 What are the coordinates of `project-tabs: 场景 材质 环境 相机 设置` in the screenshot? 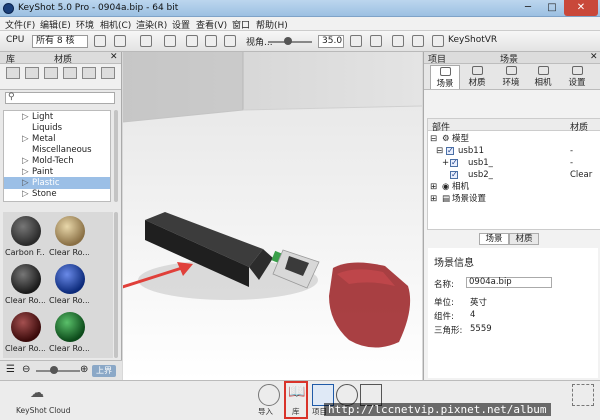 It's located at (512, 77).